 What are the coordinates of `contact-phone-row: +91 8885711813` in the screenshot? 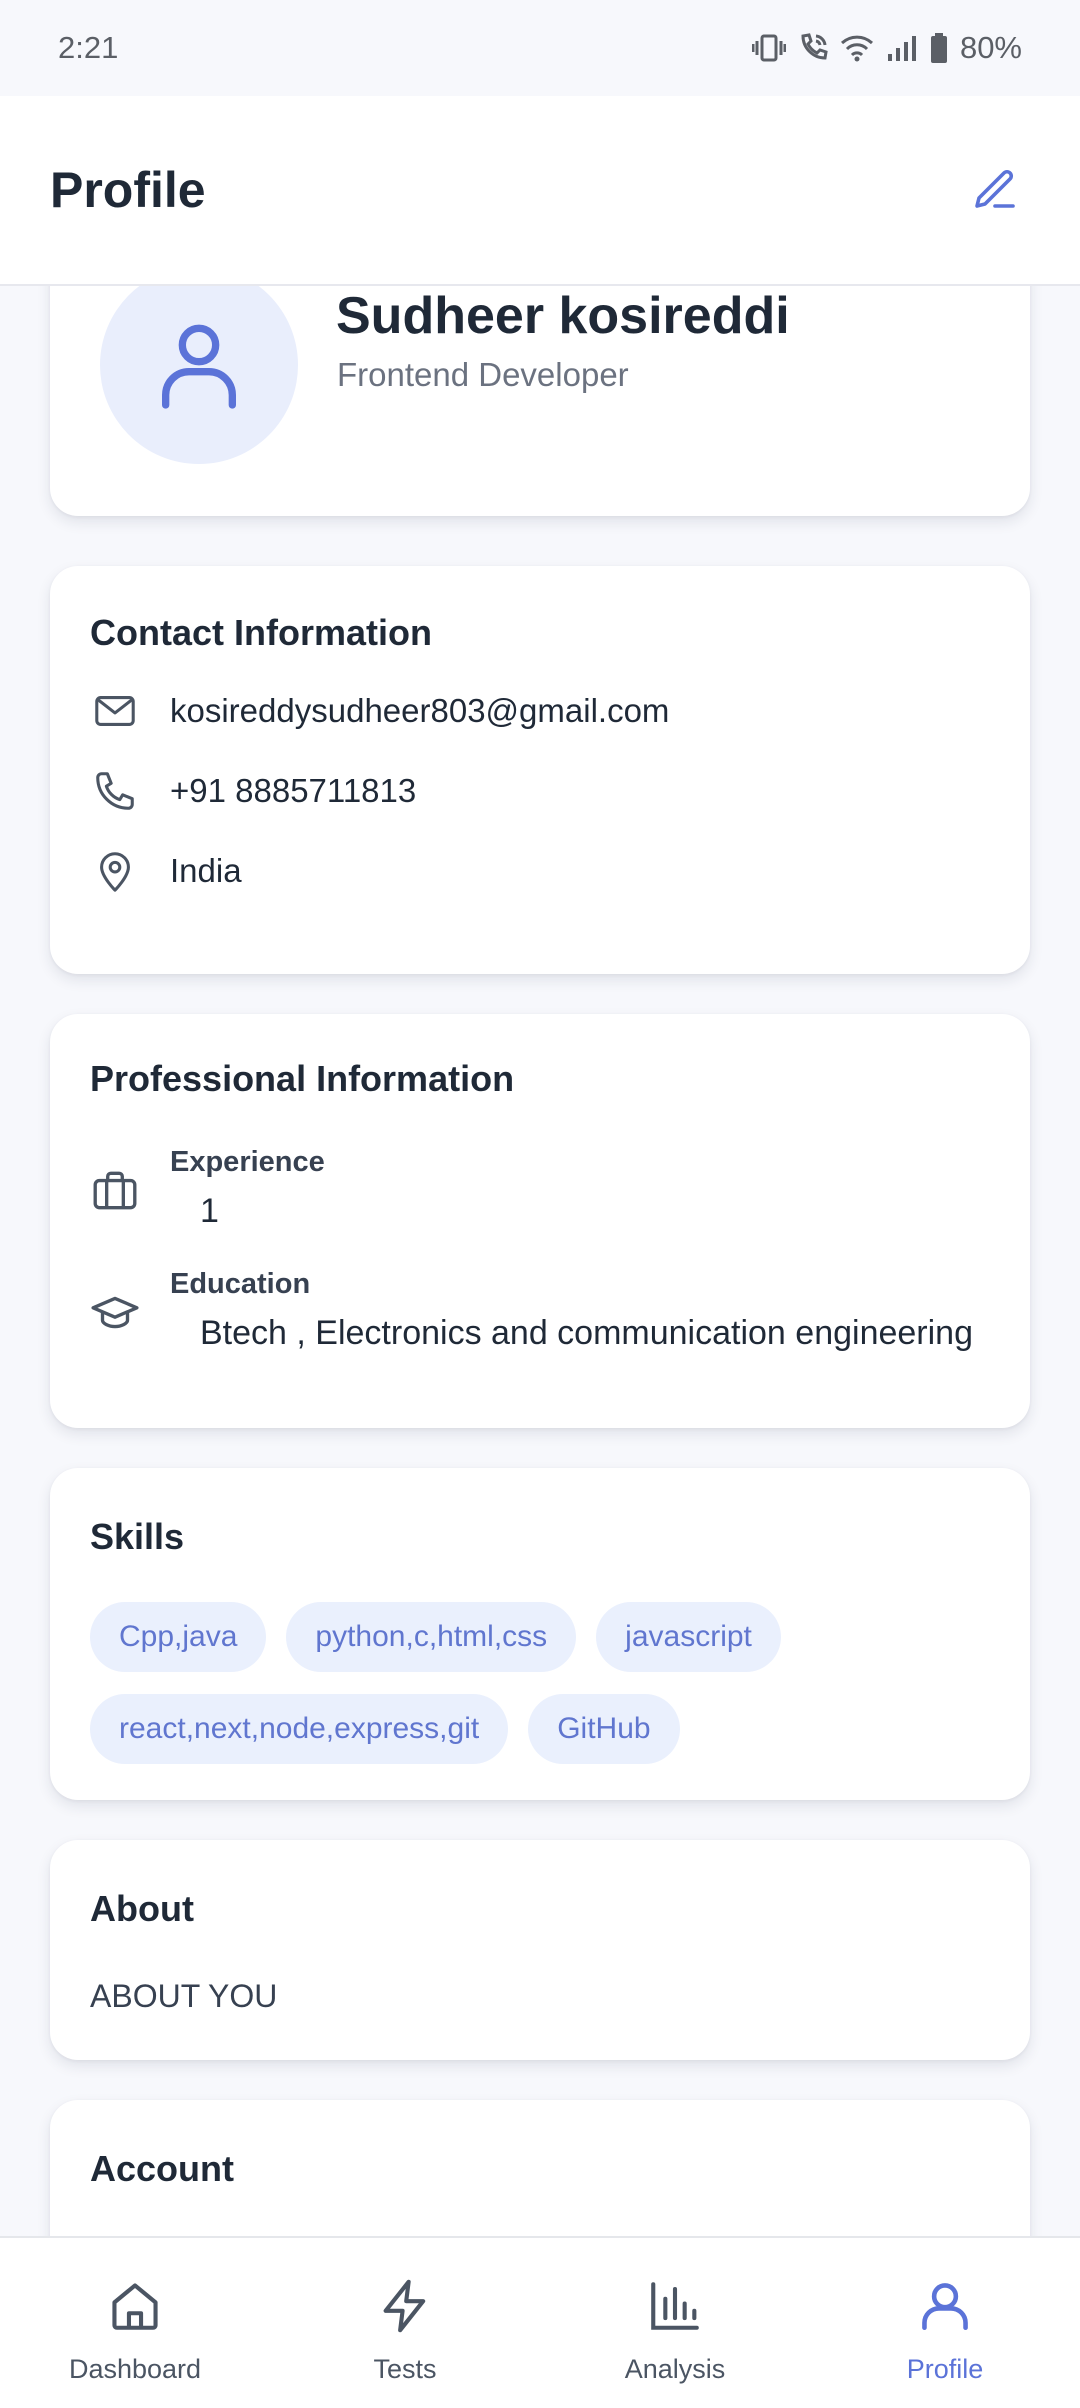 It's located at (253, 791).